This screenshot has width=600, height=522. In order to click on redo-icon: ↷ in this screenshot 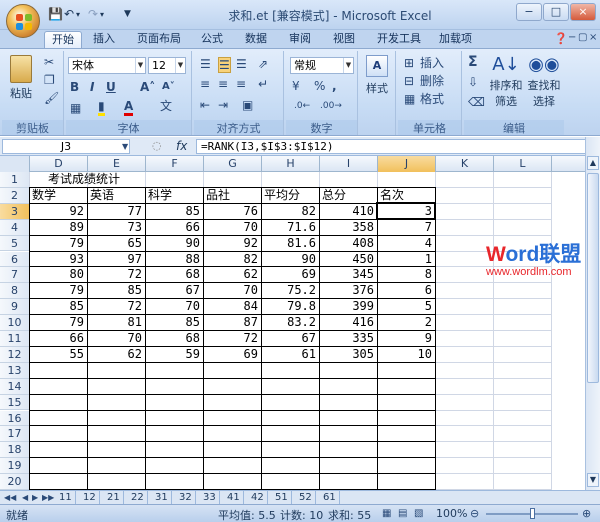, I will do `click(93, 15)`.